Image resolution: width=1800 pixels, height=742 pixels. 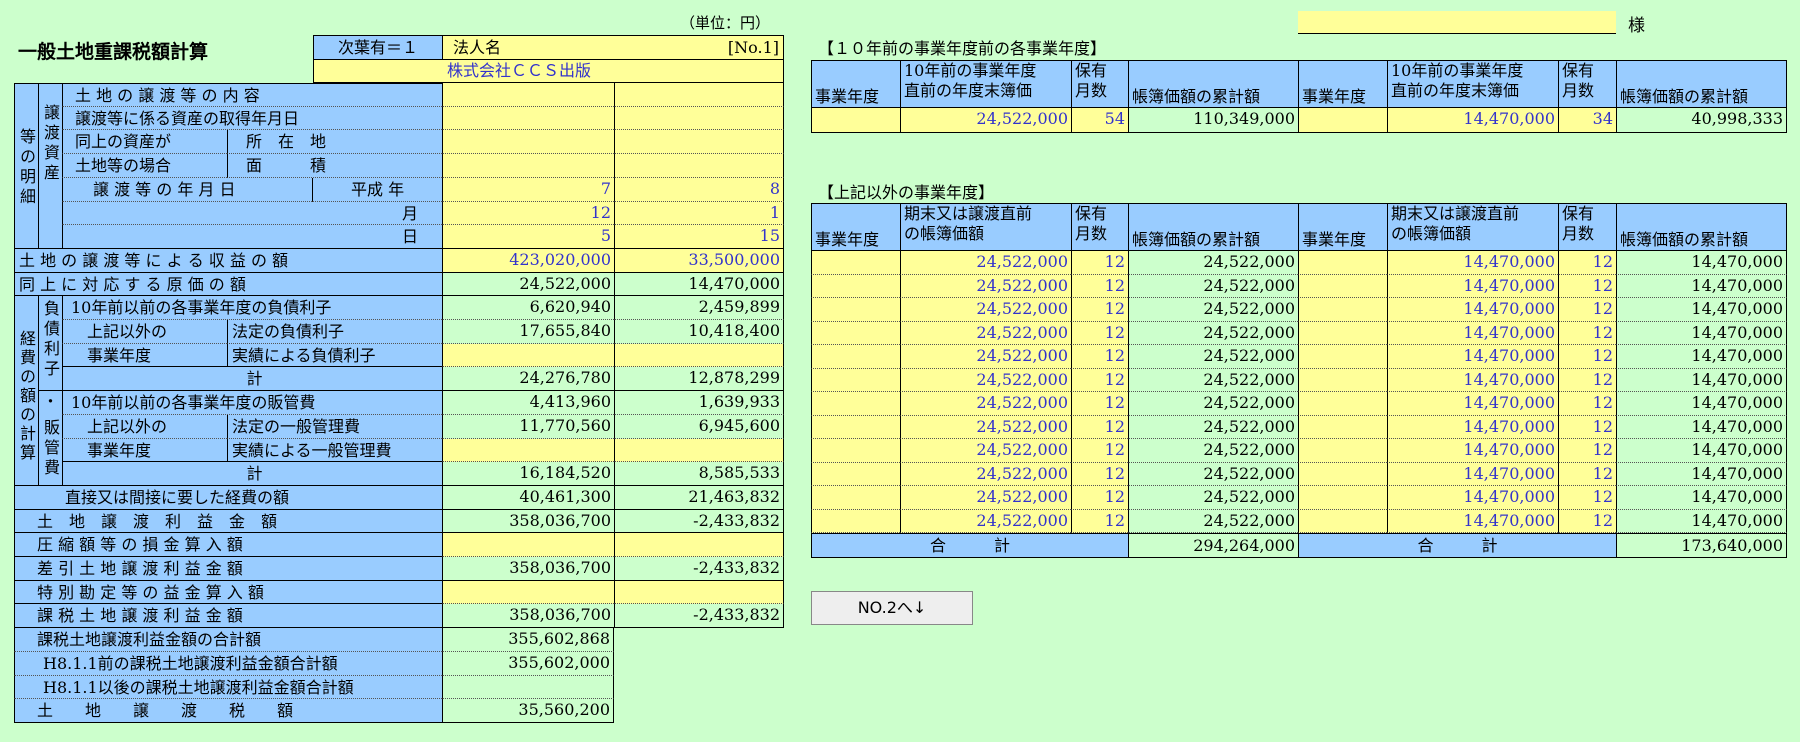 What do you see at coordinates (699, 213) in the screenshot?
I see `month-value-2: 1` at bounding box center [699, 213].